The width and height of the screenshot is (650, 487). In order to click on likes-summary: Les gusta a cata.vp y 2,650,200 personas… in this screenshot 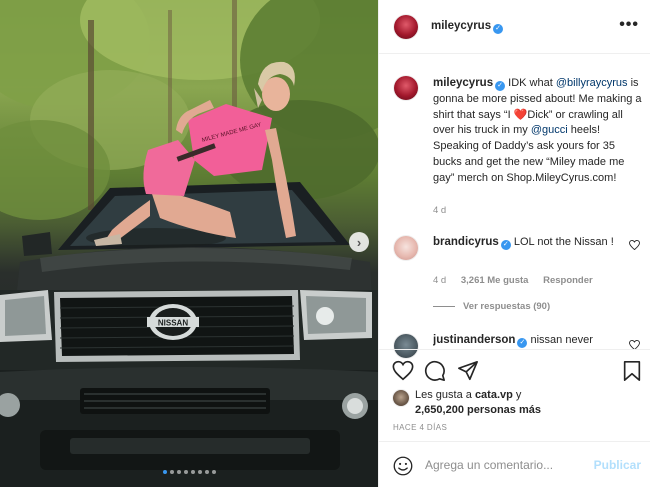, I will do `click(478, 403)`.